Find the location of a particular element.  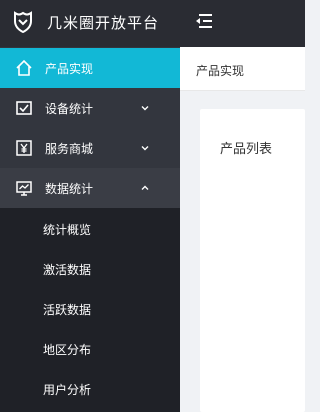

submenu-item-user-analysis: 用户分析 is located at coordinates (90, 388).